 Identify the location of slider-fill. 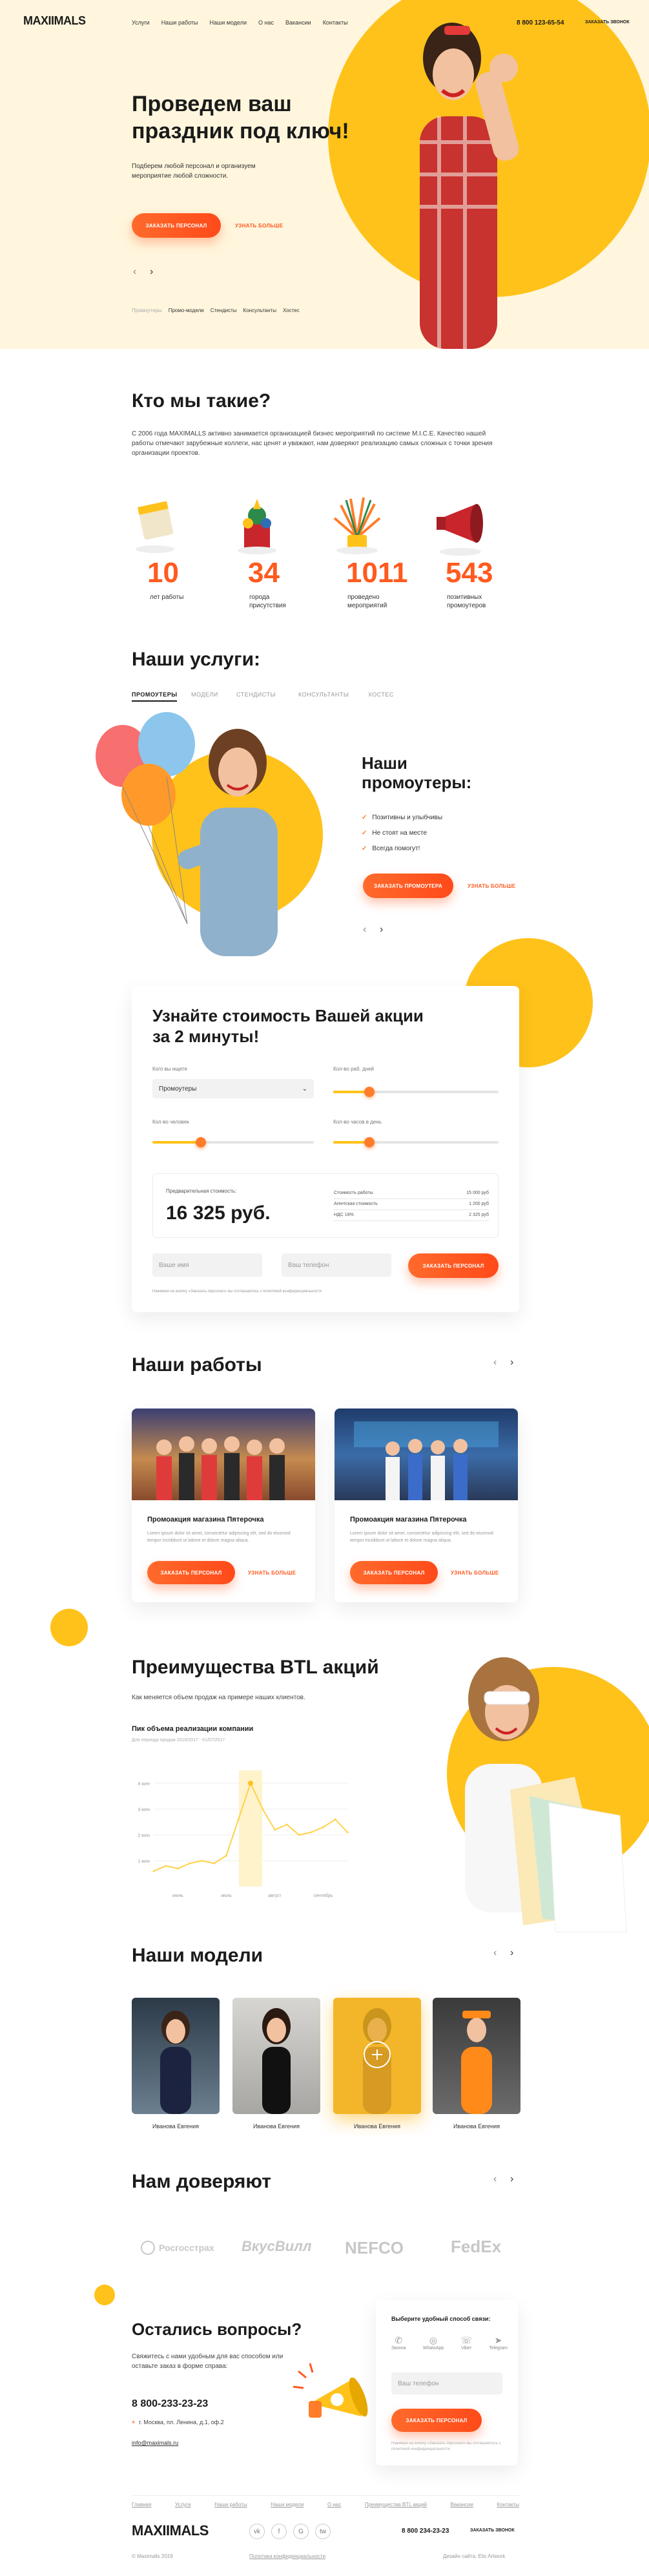
(176, 1142).